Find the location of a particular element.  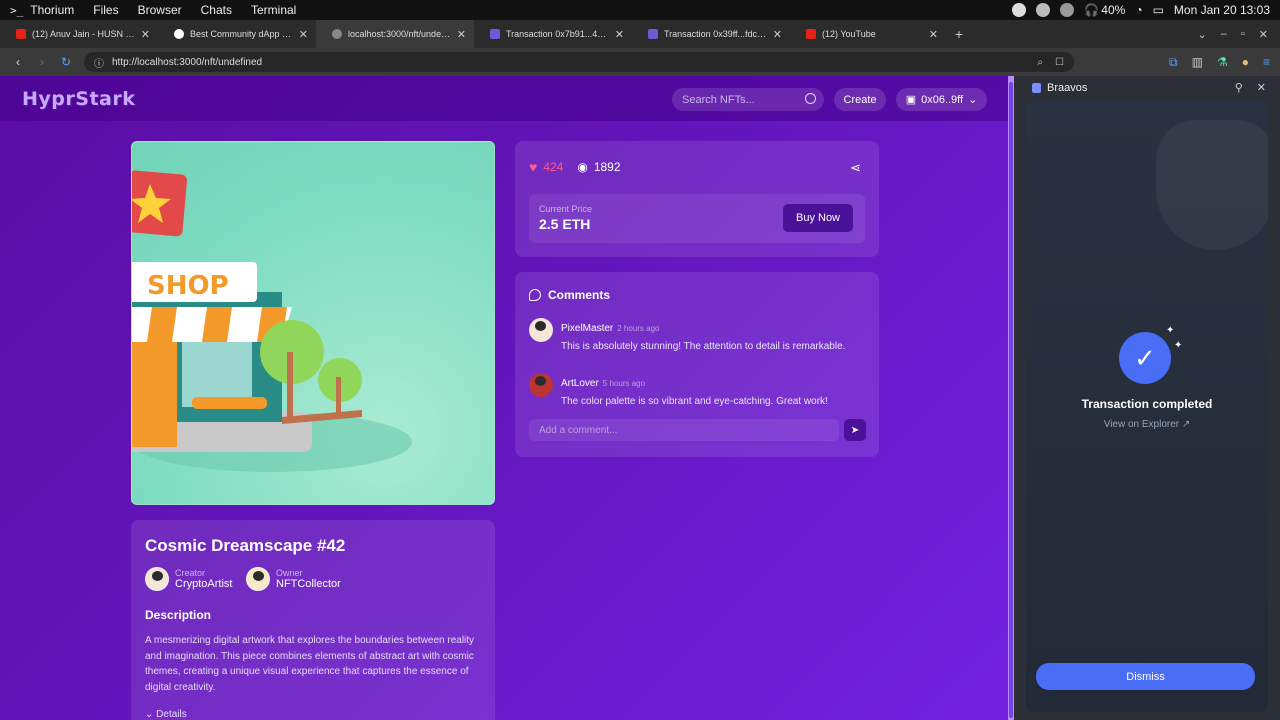

terminal-prompt-icon: >_ is located at coordinates (17, 10).